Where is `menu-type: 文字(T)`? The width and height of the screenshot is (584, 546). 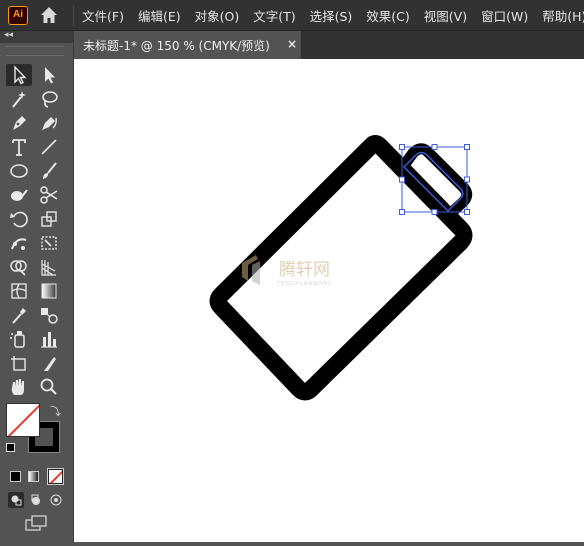
menu-type: 文字(T) is located at coordinates (274, 15).